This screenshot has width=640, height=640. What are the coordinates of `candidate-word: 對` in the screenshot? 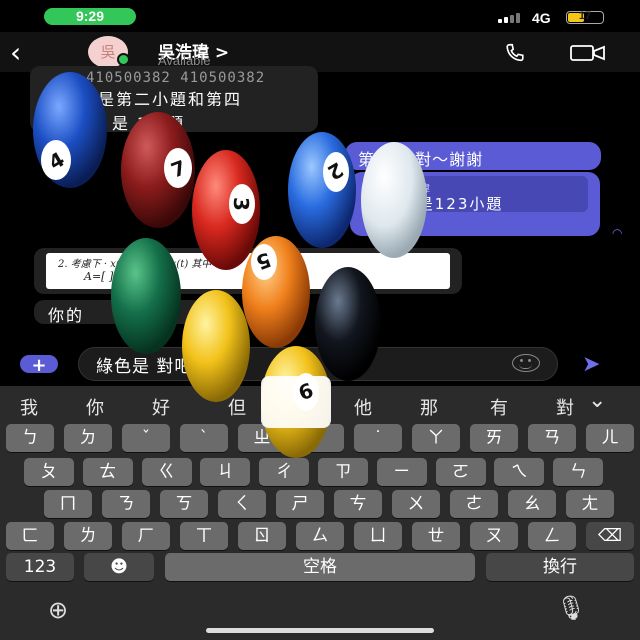 It's located at (565, 407).